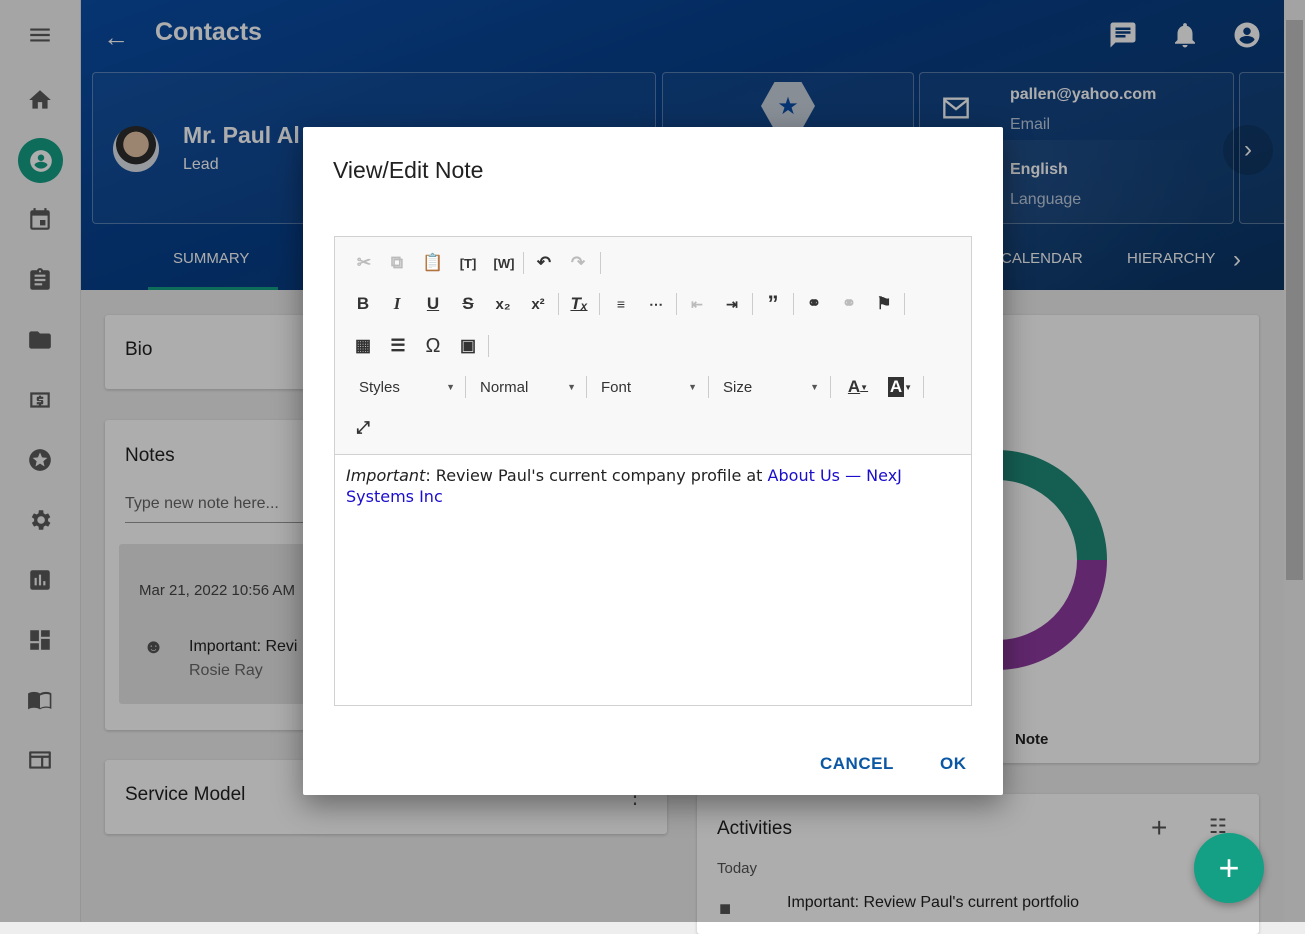 This screenshot has width=1305, height=934. What do you see at coordinates (579, 304) in the screenshot?
I see `remove-format-icon: Tₓ` at bounding box center [579, 304].